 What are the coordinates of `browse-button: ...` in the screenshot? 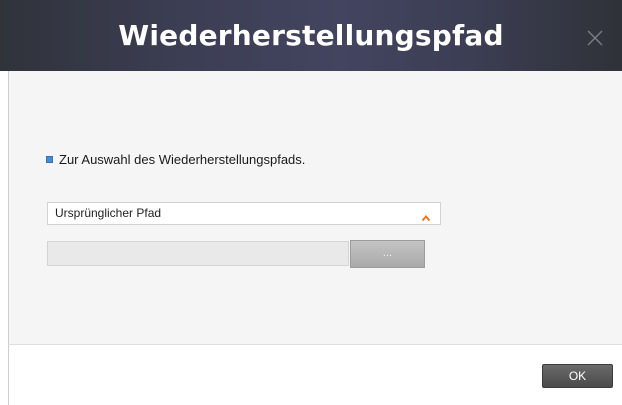 It's located at (387, 254).